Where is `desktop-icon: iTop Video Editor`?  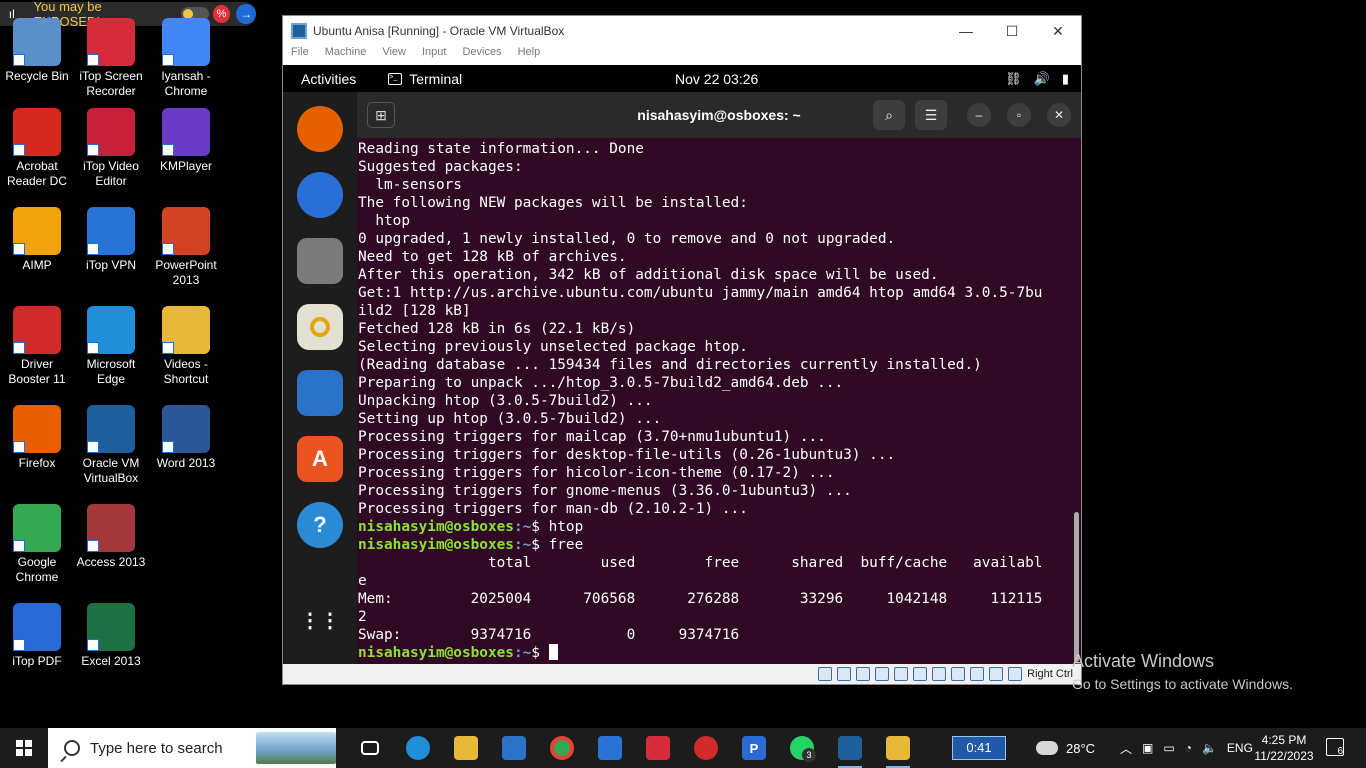
desktop-icon: iTop Video Editor is located at coordinates (111, 148).